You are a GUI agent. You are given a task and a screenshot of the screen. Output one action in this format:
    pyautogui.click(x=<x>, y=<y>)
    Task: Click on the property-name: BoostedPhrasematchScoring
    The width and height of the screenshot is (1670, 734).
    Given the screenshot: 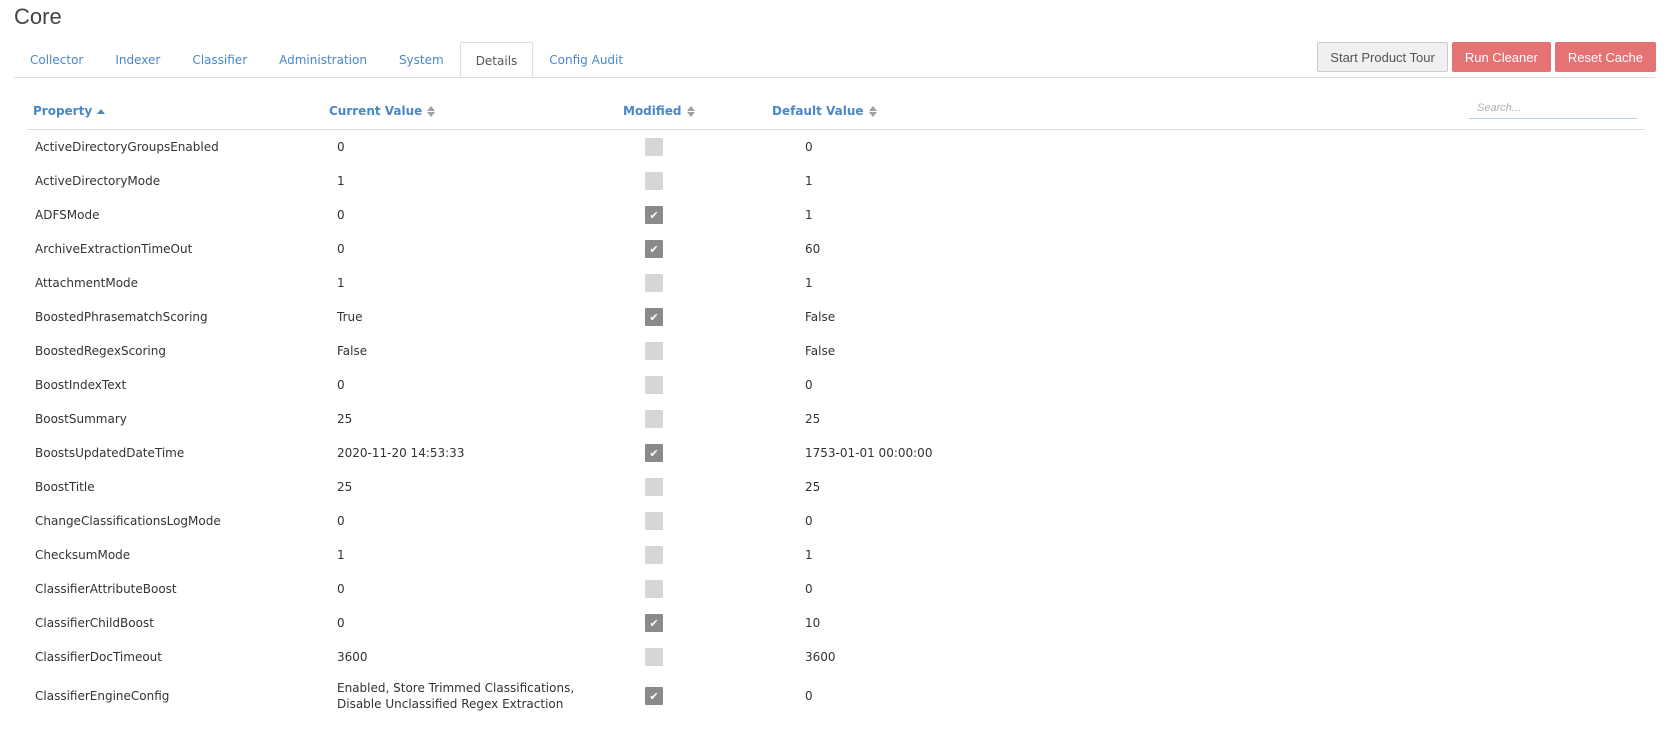 What is the action you would take?
    pyautogui.click(x=121, y=317)
    